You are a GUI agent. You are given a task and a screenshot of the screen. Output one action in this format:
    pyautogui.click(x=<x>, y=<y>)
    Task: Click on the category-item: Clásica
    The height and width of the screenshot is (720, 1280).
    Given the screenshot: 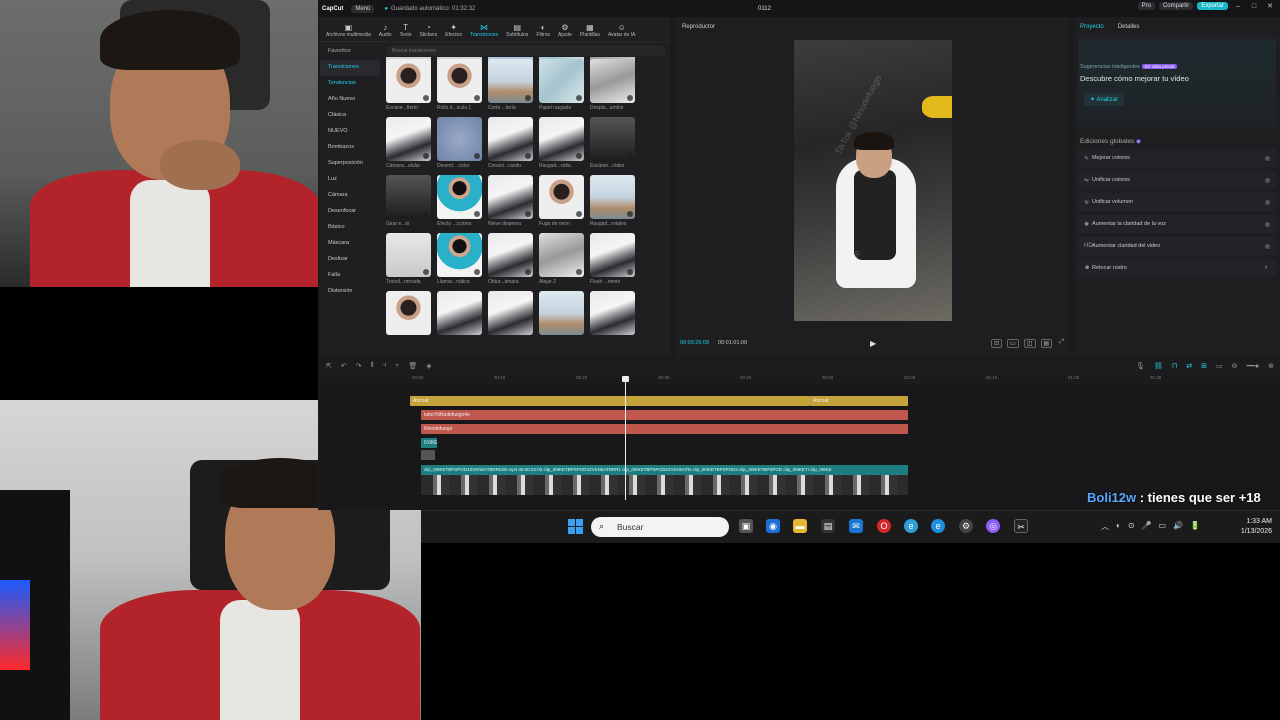 What is the action you would take?
    pyautogui.click(x=350, y=116)
    